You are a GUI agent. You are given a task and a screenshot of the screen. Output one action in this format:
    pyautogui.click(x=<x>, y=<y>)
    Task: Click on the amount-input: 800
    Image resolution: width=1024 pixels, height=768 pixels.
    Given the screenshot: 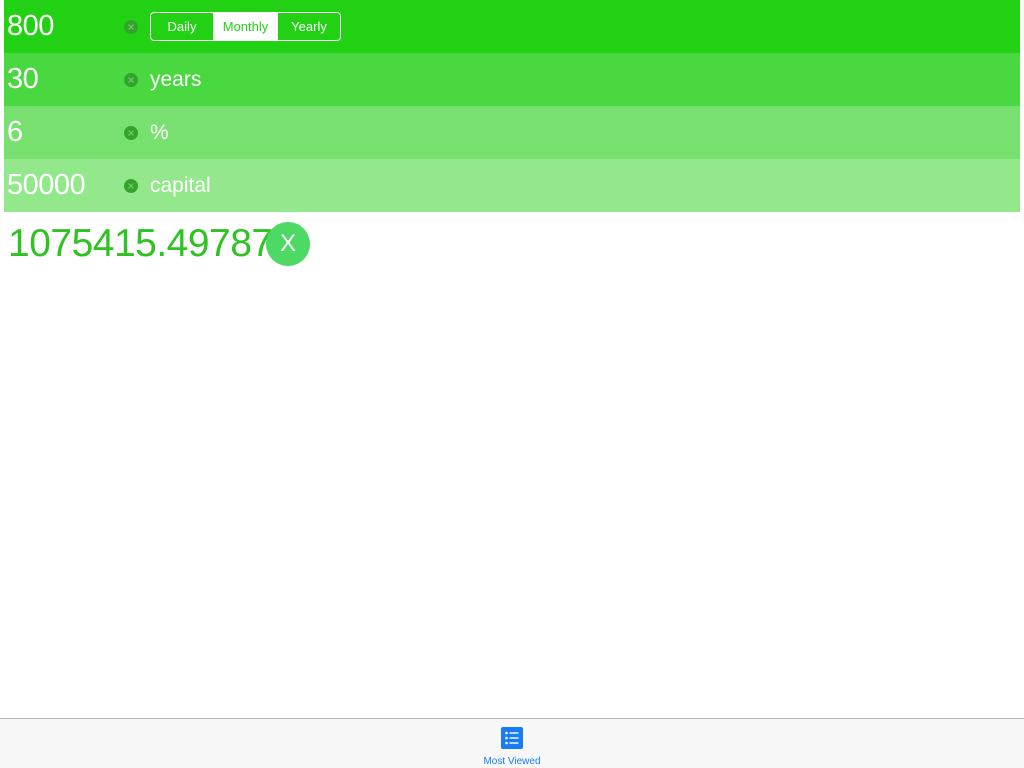 What is the action you would take?
    pyautogui.click(x=30, y=26)
    